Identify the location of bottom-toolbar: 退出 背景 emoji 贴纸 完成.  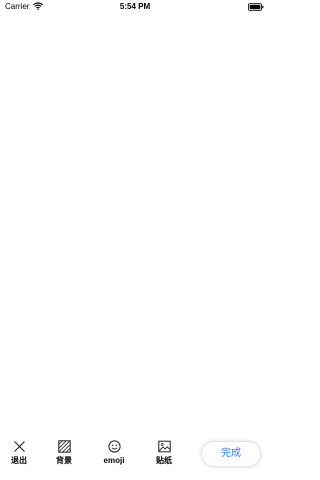
(135, 454).